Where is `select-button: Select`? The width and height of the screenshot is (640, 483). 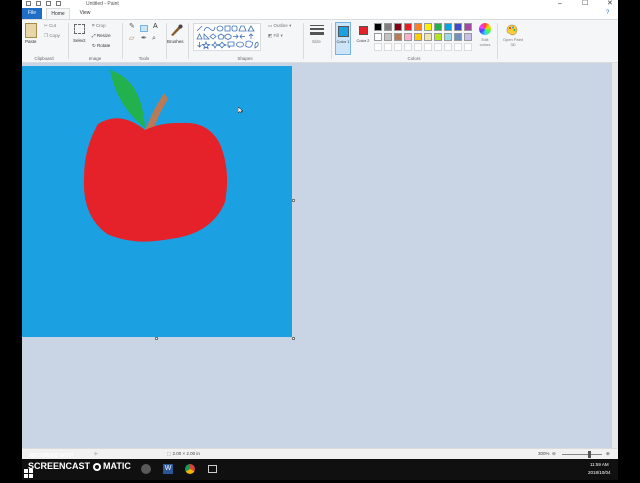
select-button: Select is located at coordinates (79, 41).